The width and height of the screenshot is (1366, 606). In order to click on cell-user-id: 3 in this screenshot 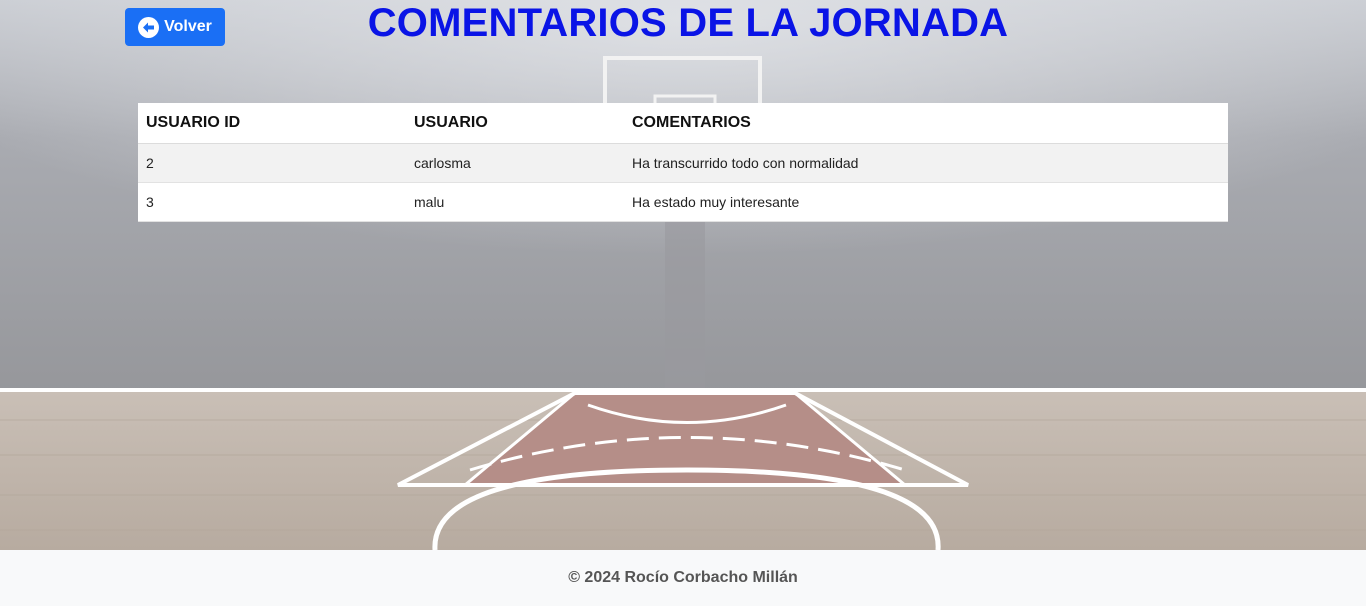, I will do `click(272, 202)`.